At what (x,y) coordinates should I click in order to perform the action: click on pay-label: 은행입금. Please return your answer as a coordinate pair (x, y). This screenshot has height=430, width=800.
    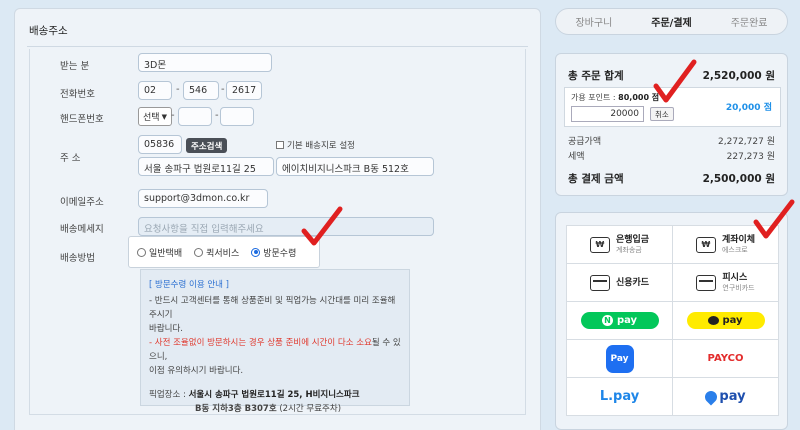
    Looking at the image, I should click on (632, 239).